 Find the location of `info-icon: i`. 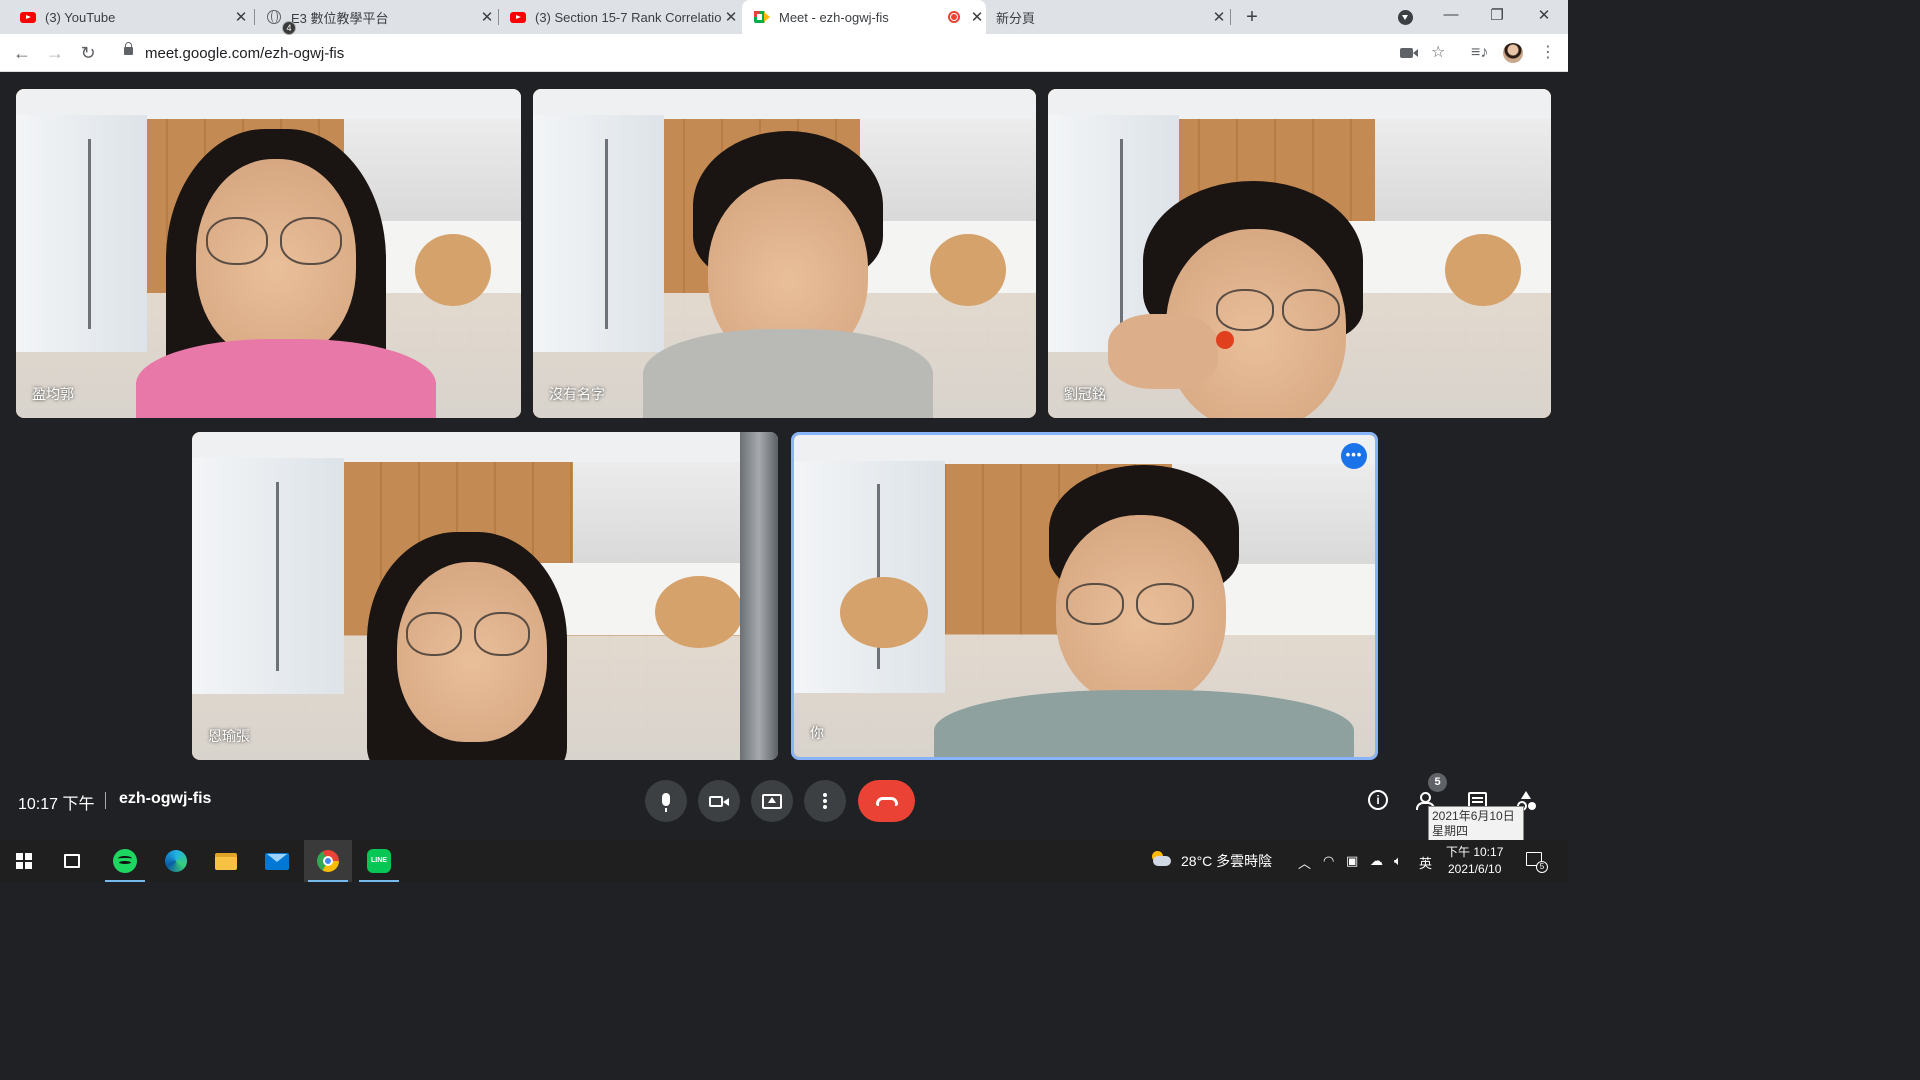

info-icon: i is located at coordinates (1378, 800).